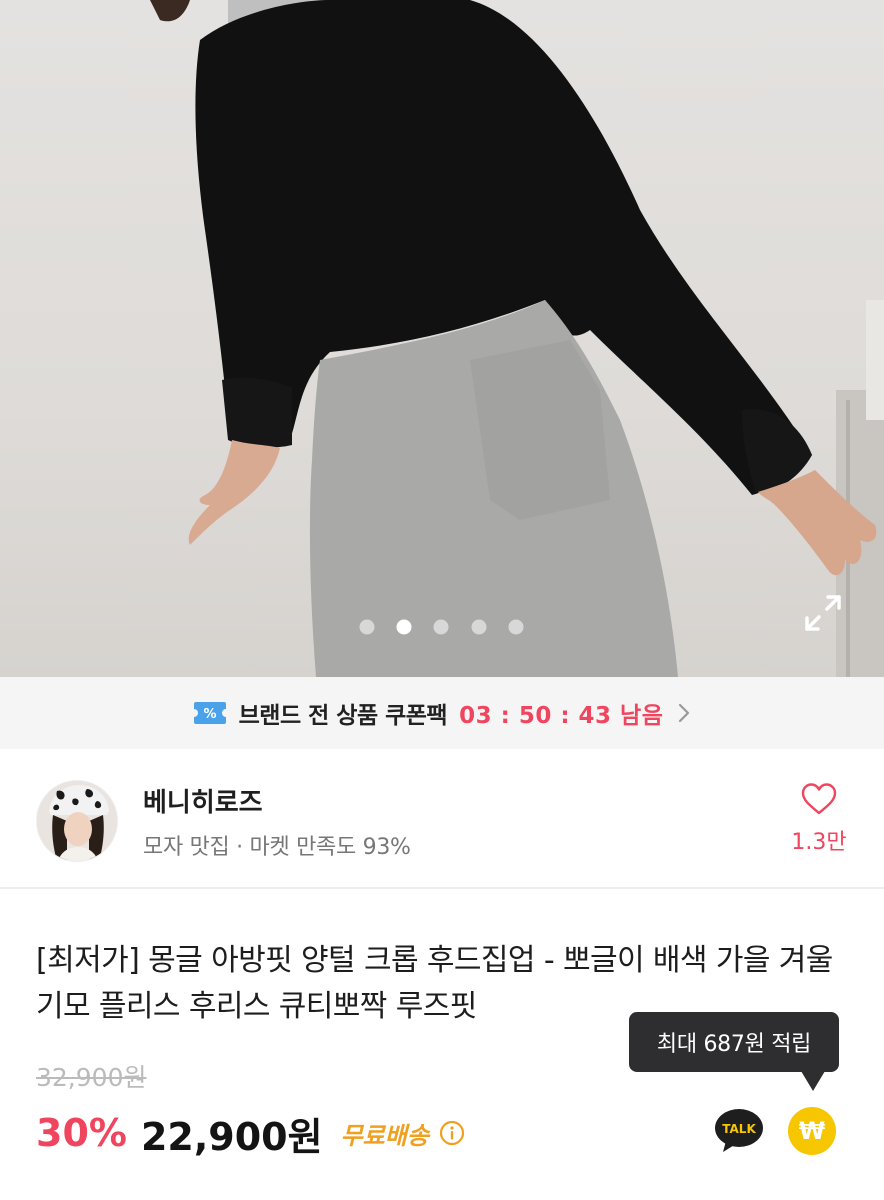  I want to click on points-button: ₩, so click(812, 1131).